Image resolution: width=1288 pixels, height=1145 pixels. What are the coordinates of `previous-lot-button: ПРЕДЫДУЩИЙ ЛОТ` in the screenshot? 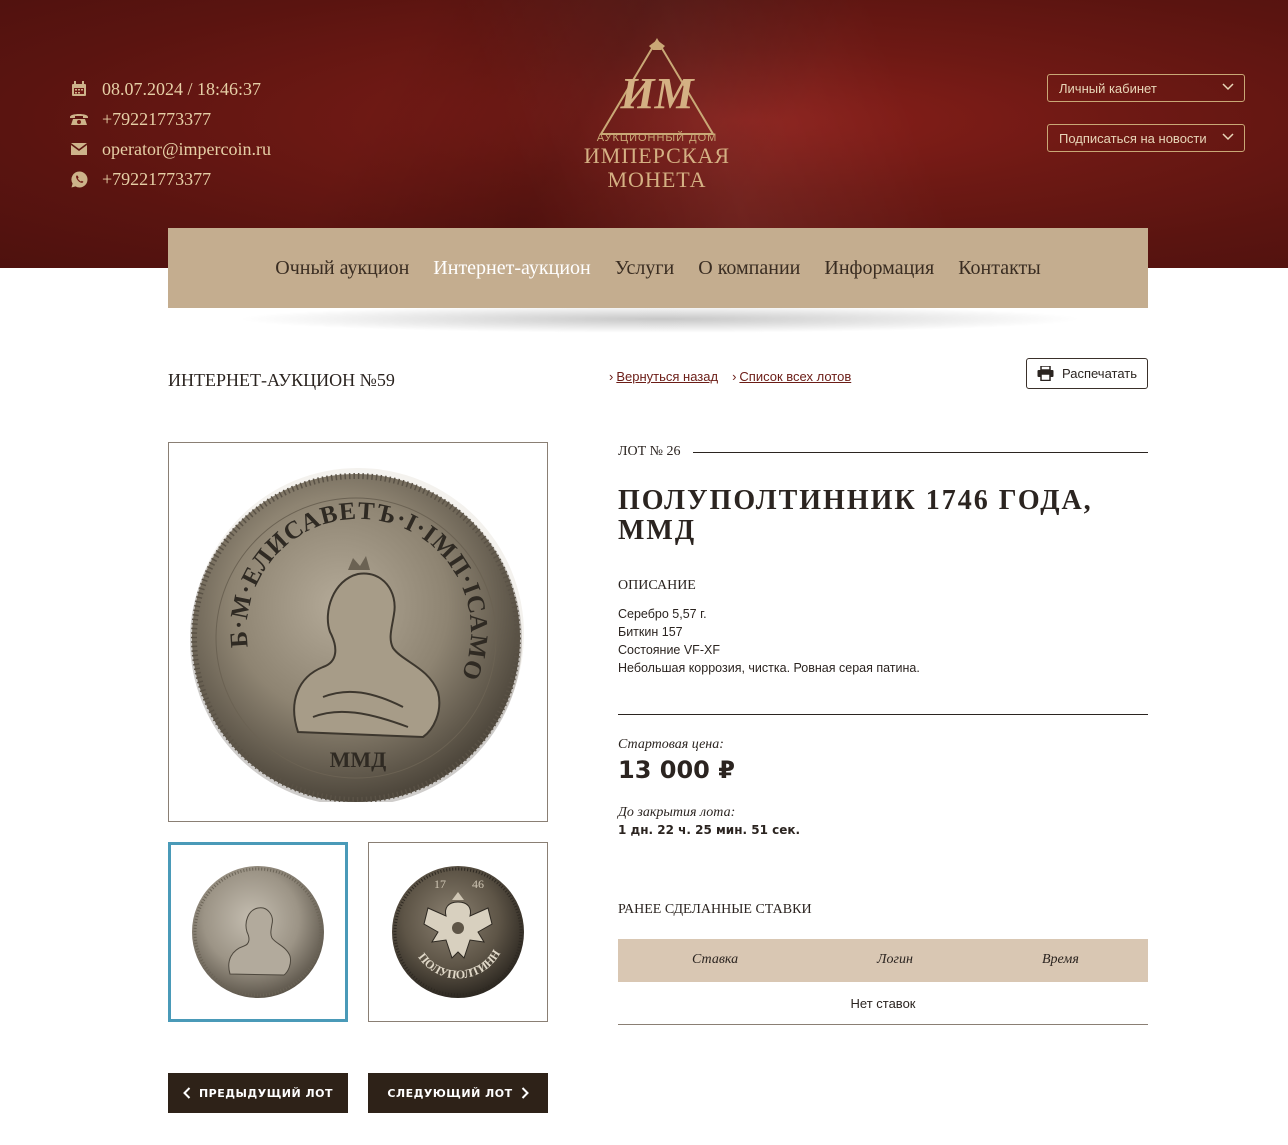 It's located at (258, 1093).